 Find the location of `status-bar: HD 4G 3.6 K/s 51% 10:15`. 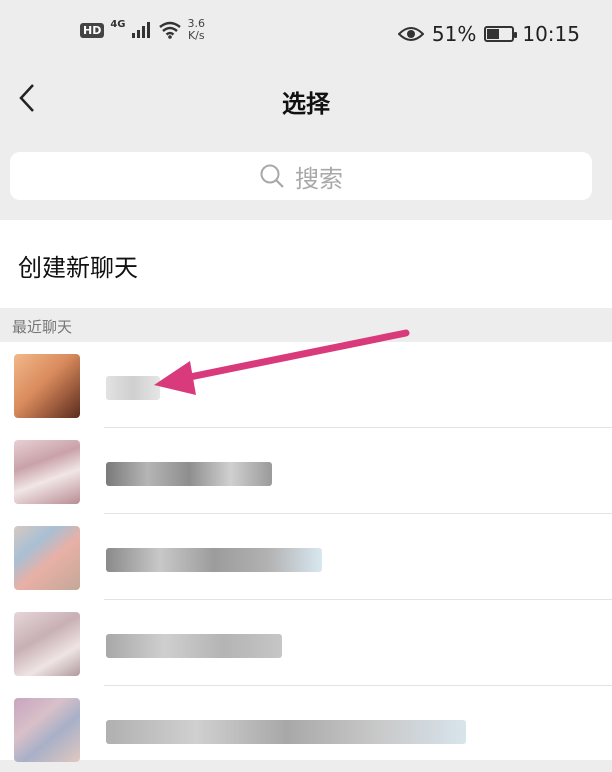

status-bar: HD 4G 3.6 K/s 51% 10:15 is located at coordinates (306, 35).